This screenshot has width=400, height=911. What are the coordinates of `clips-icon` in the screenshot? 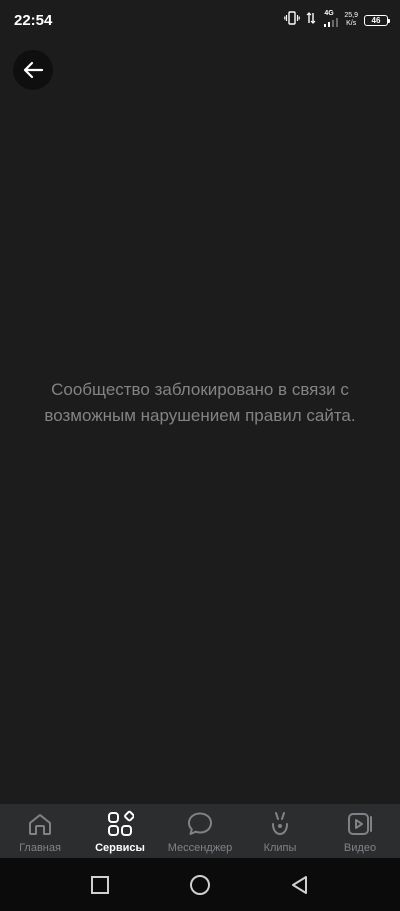 It's located at (280, 824).